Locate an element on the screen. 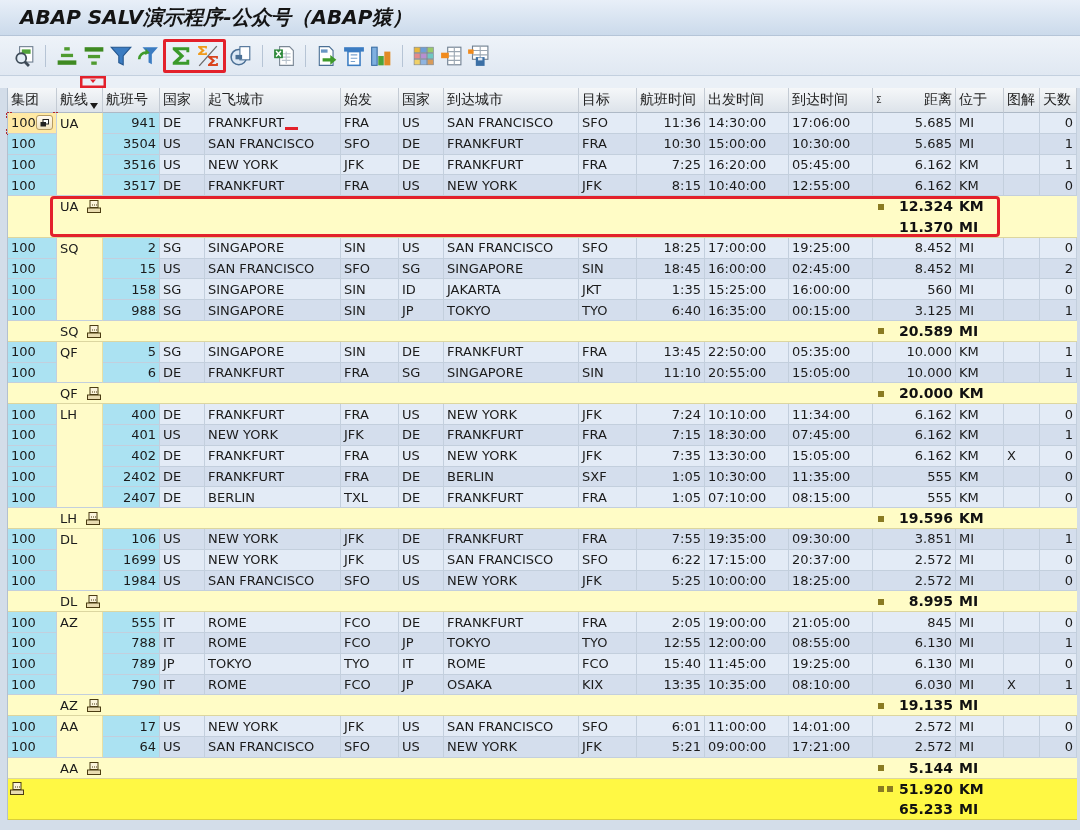  table-cell: 13:35 is located at coordinates (671, 685).